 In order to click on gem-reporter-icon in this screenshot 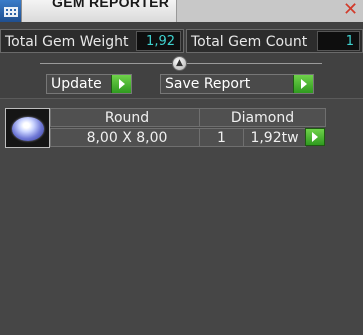, I will do `click(11, 11)`.